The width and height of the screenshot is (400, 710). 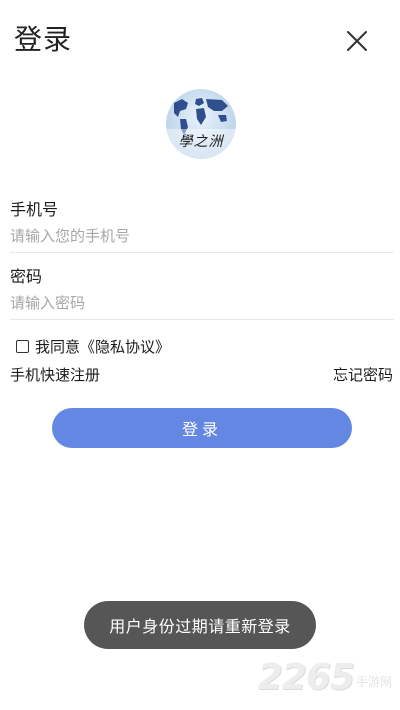 What do you see at coordinates (55, 374) in the screenshot?
I see `quick-register-link: 手机快速注册` at bounding box center [55, 374].